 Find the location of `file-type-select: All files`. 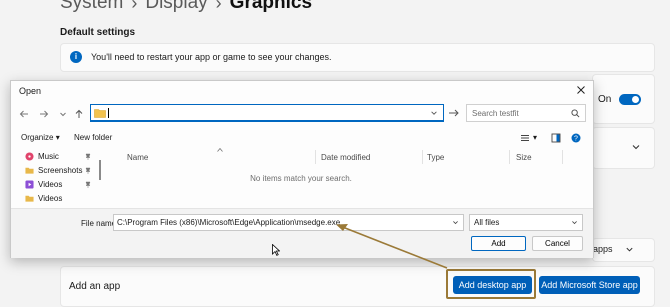

file-type-select: All files is located at coordinates (526, 222).